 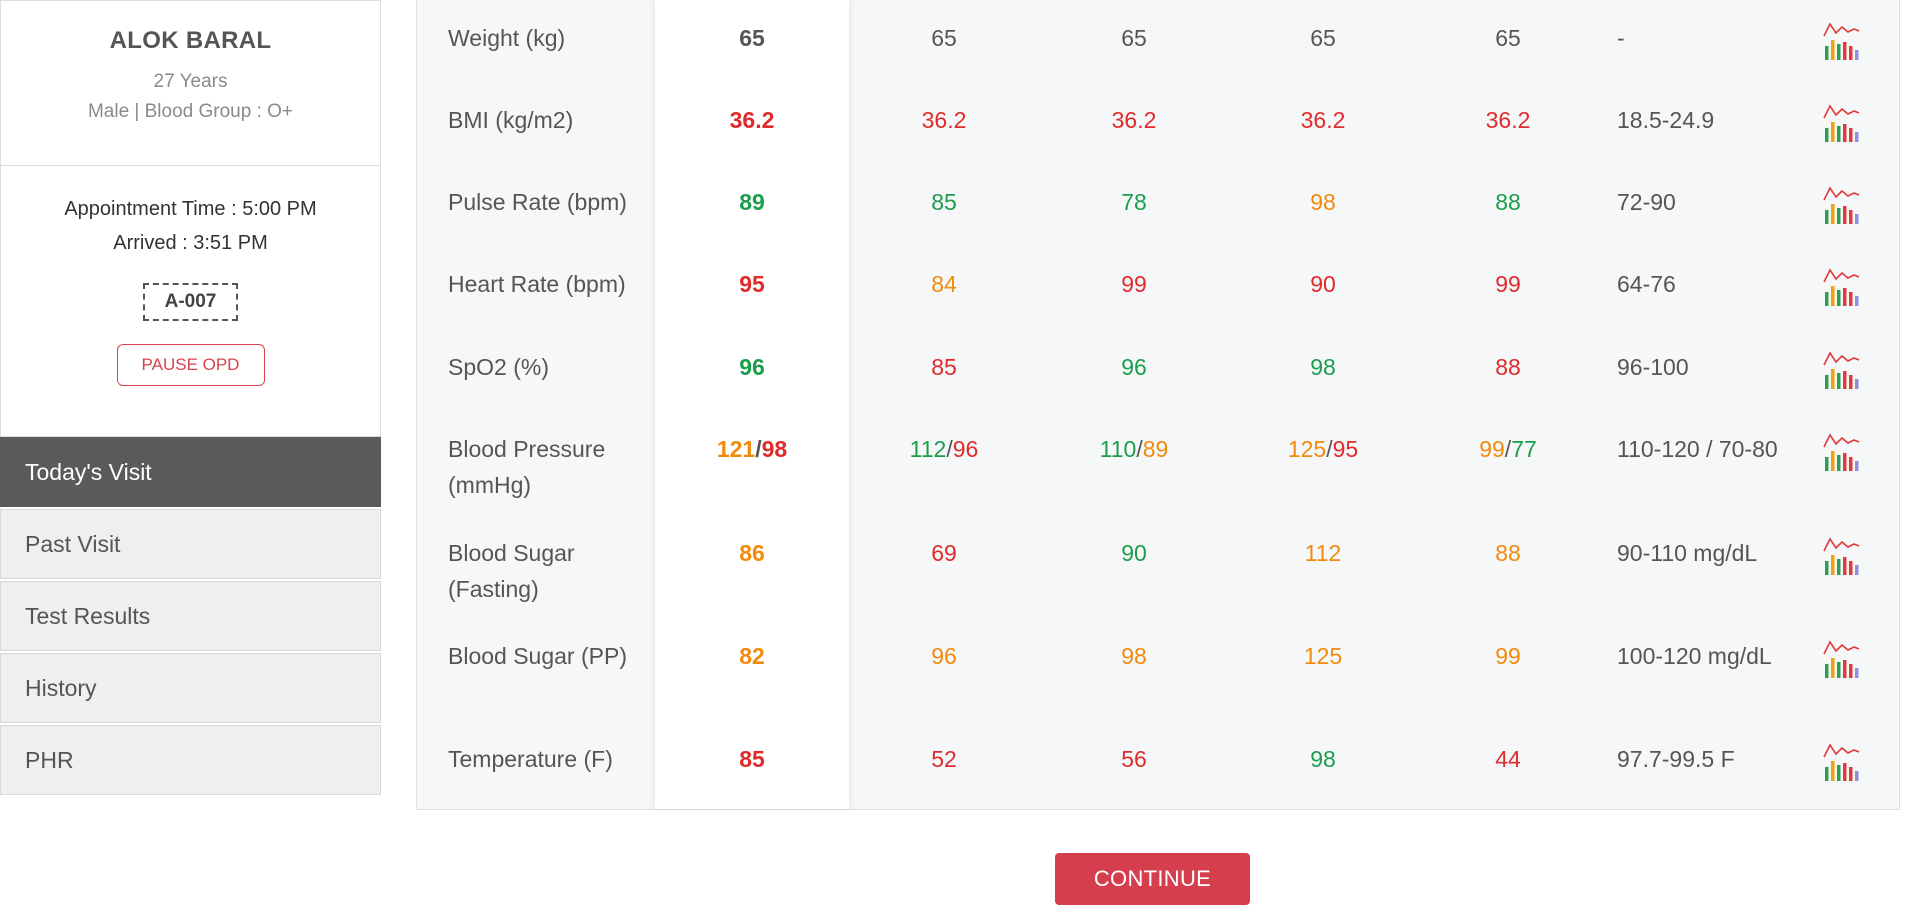 I want to click on vital-normal-range: 72-90, so click(x=1646, y=202).